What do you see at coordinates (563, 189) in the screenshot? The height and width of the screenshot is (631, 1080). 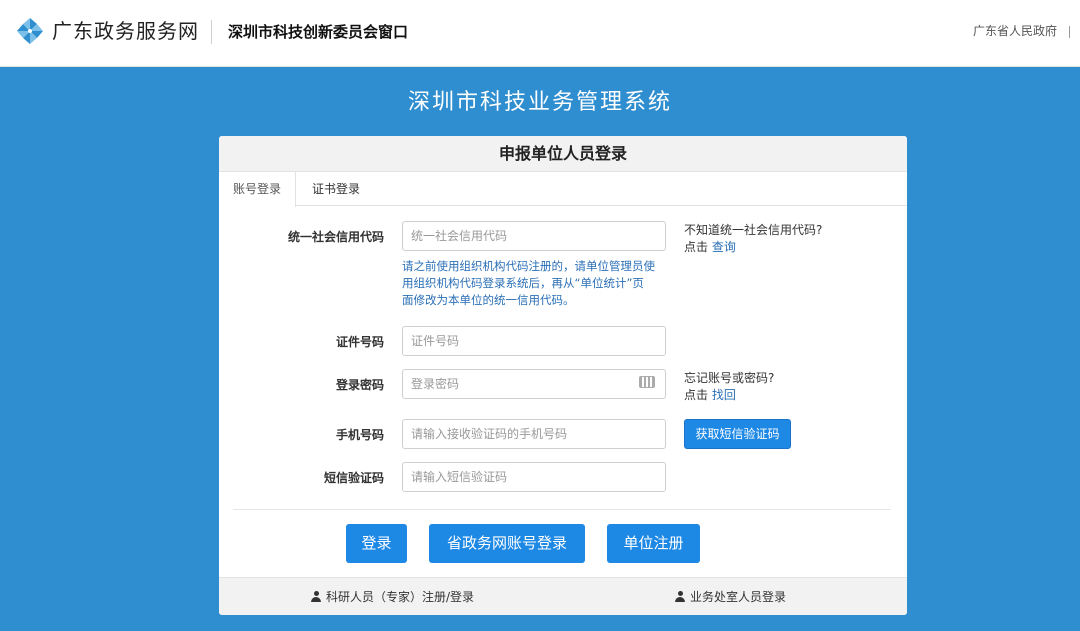 I see `login-tabs: 账号登录 证书登录` at bounding box center [563, 189].